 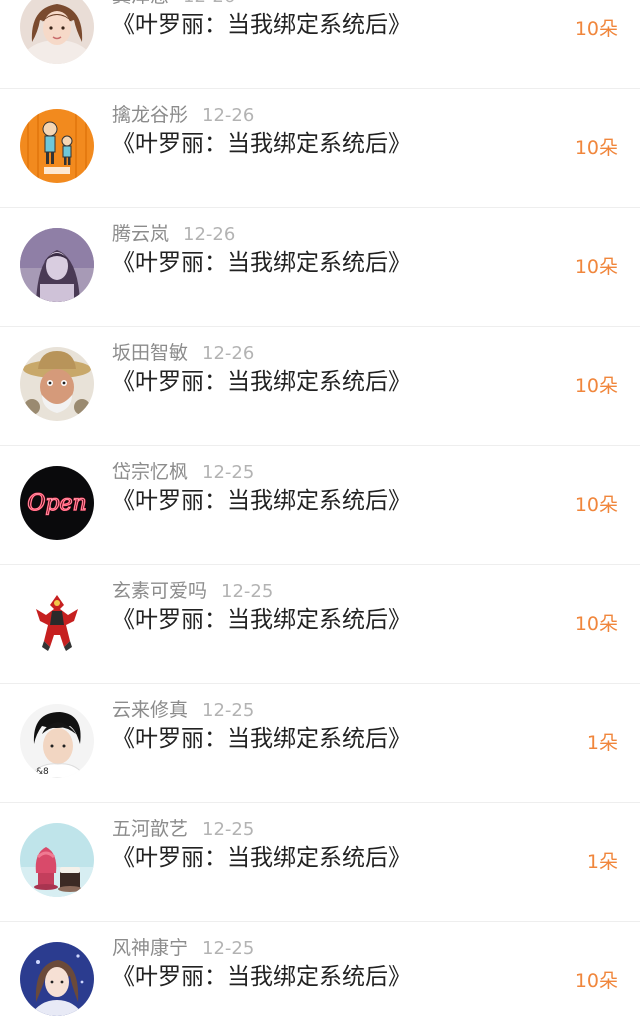 I want to click on gift-record-row: 擒龙谷彤 12-26 《叶罗丽：当我绑定系统后》 10朵, so click(x=320, y=148).